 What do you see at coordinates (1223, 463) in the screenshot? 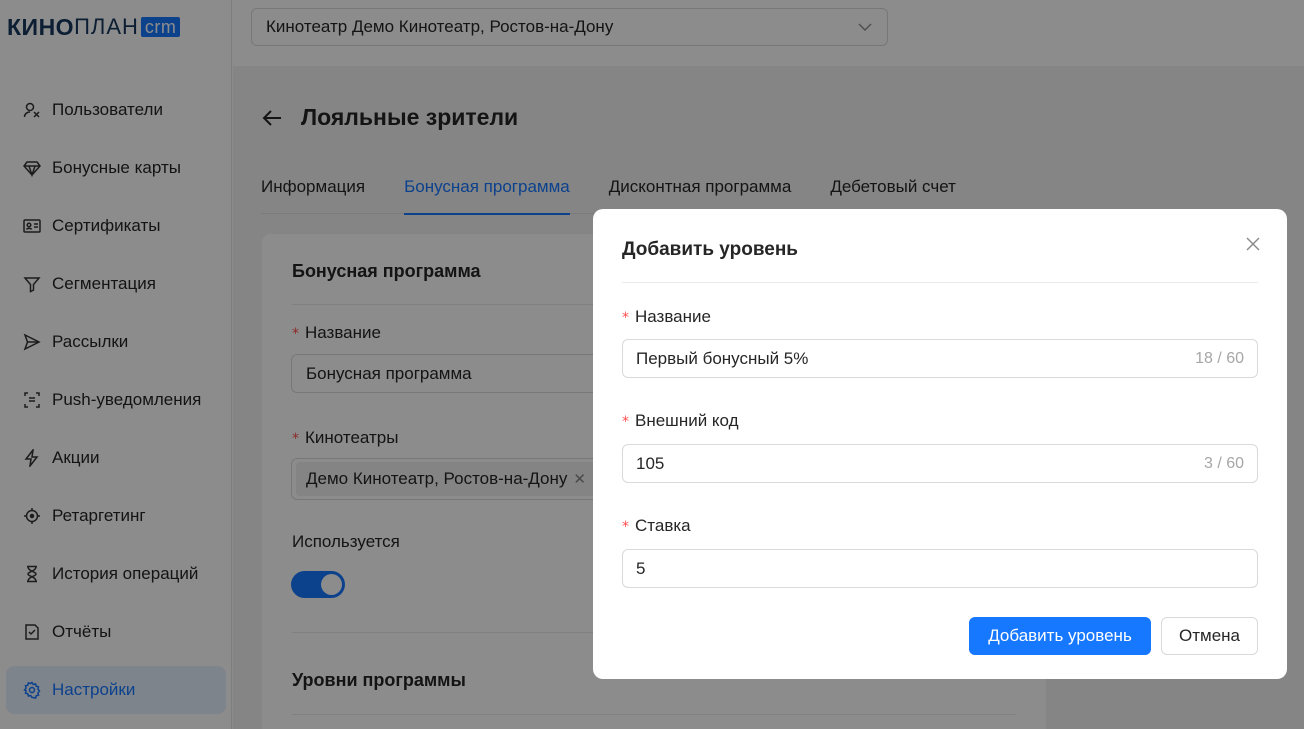
I see `char-counter: 3 / 60` at bounding box center [1223, 463].